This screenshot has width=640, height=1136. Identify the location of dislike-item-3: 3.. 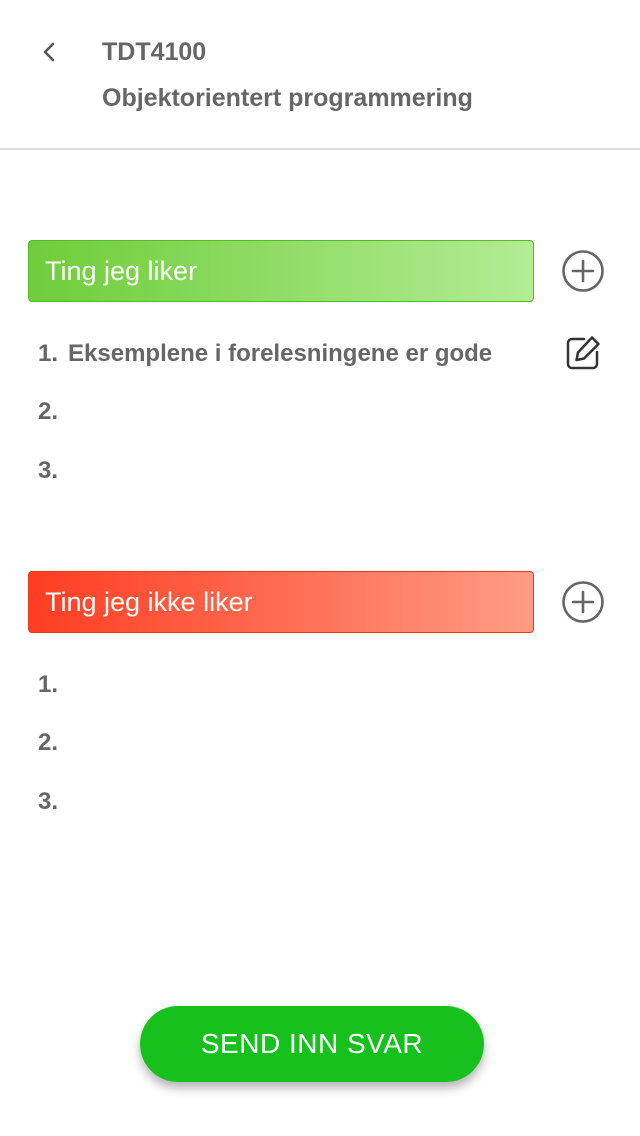
(53, 802).